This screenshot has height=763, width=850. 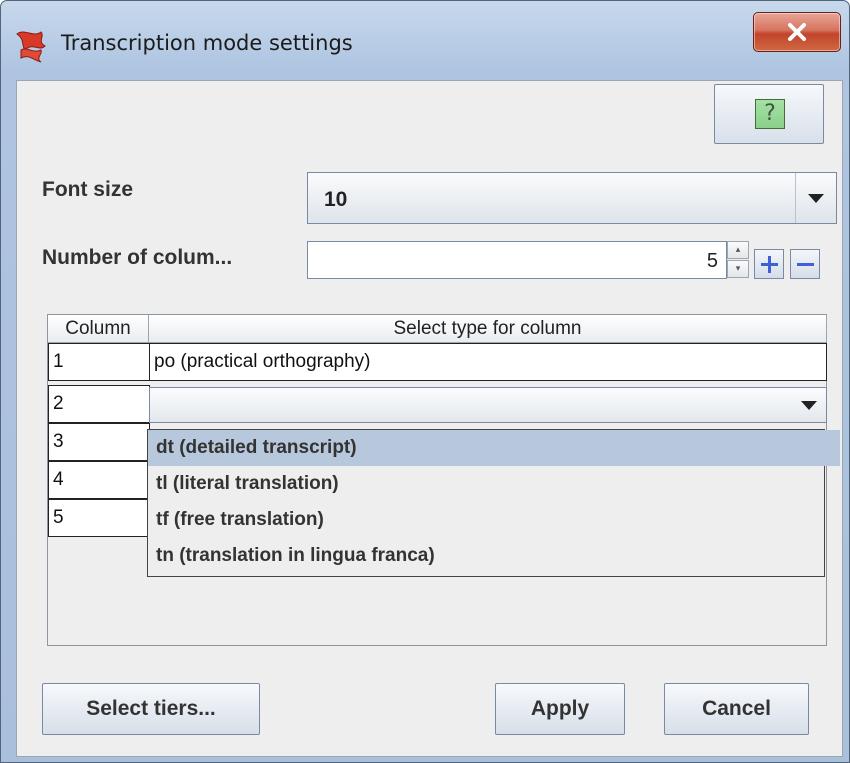 I want to click on spinner-up-button: ▴, so click(x=738, y=250).